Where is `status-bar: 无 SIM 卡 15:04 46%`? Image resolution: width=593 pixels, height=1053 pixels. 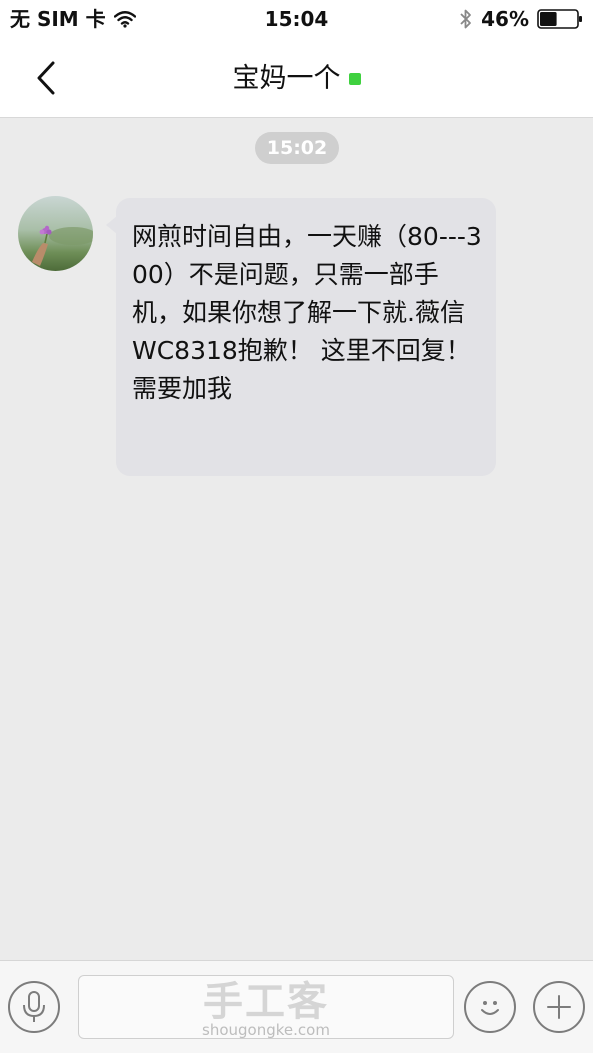 status-bar: 无 SIM 卡 15:04 46% is located at coordinates (296, 19).